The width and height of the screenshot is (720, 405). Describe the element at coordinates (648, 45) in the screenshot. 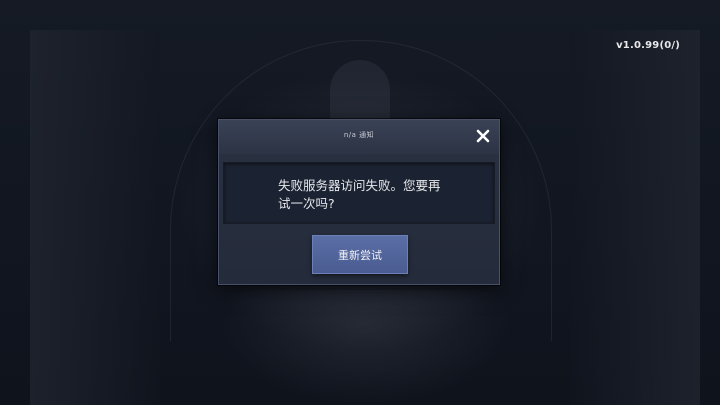

I see `version-label: v1.0.99(0/)` at that location.